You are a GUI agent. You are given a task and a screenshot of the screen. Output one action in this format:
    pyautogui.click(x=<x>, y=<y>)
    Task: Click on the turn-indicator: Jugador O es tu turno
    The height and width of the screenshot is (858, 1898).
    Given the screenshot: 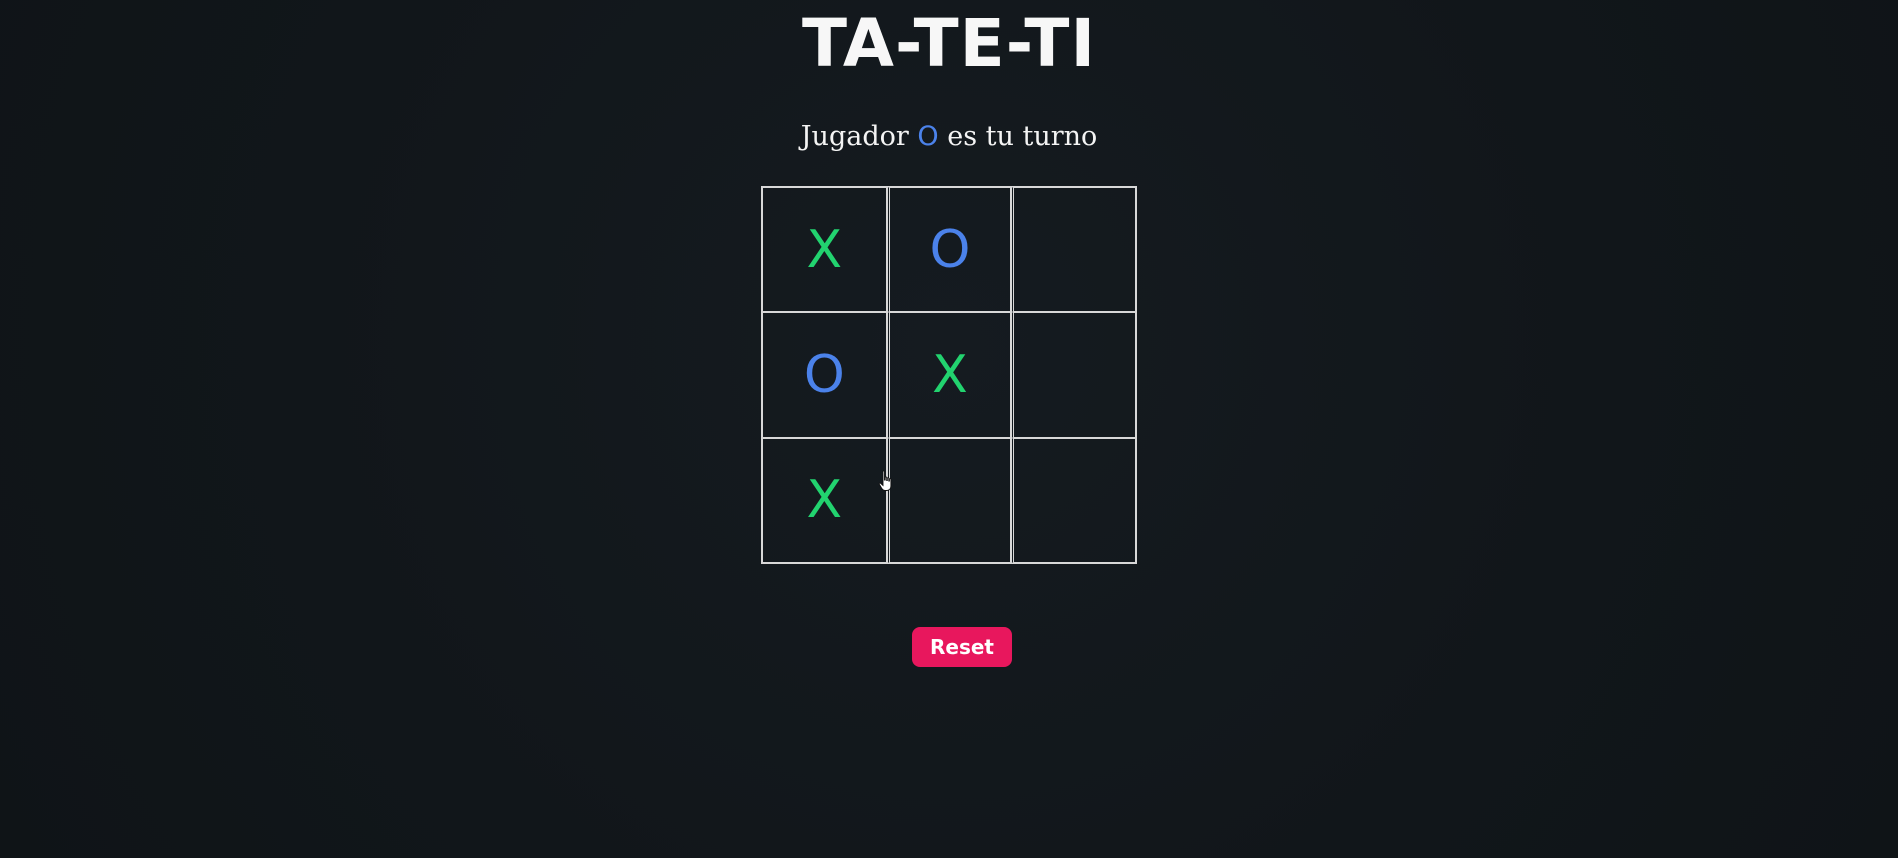 What is the action you would take?
    pyautogui.click(x=949, y=137)
    